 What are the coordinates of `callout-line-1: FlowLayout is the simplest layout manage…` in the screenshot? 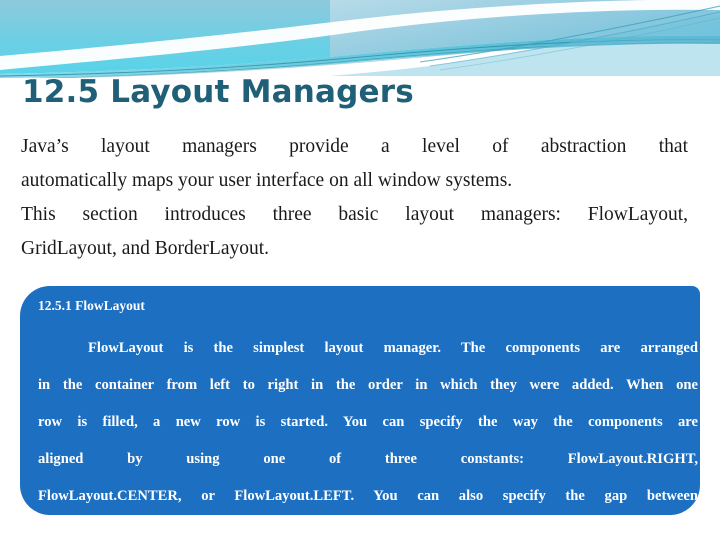 It's located at (393, 348).